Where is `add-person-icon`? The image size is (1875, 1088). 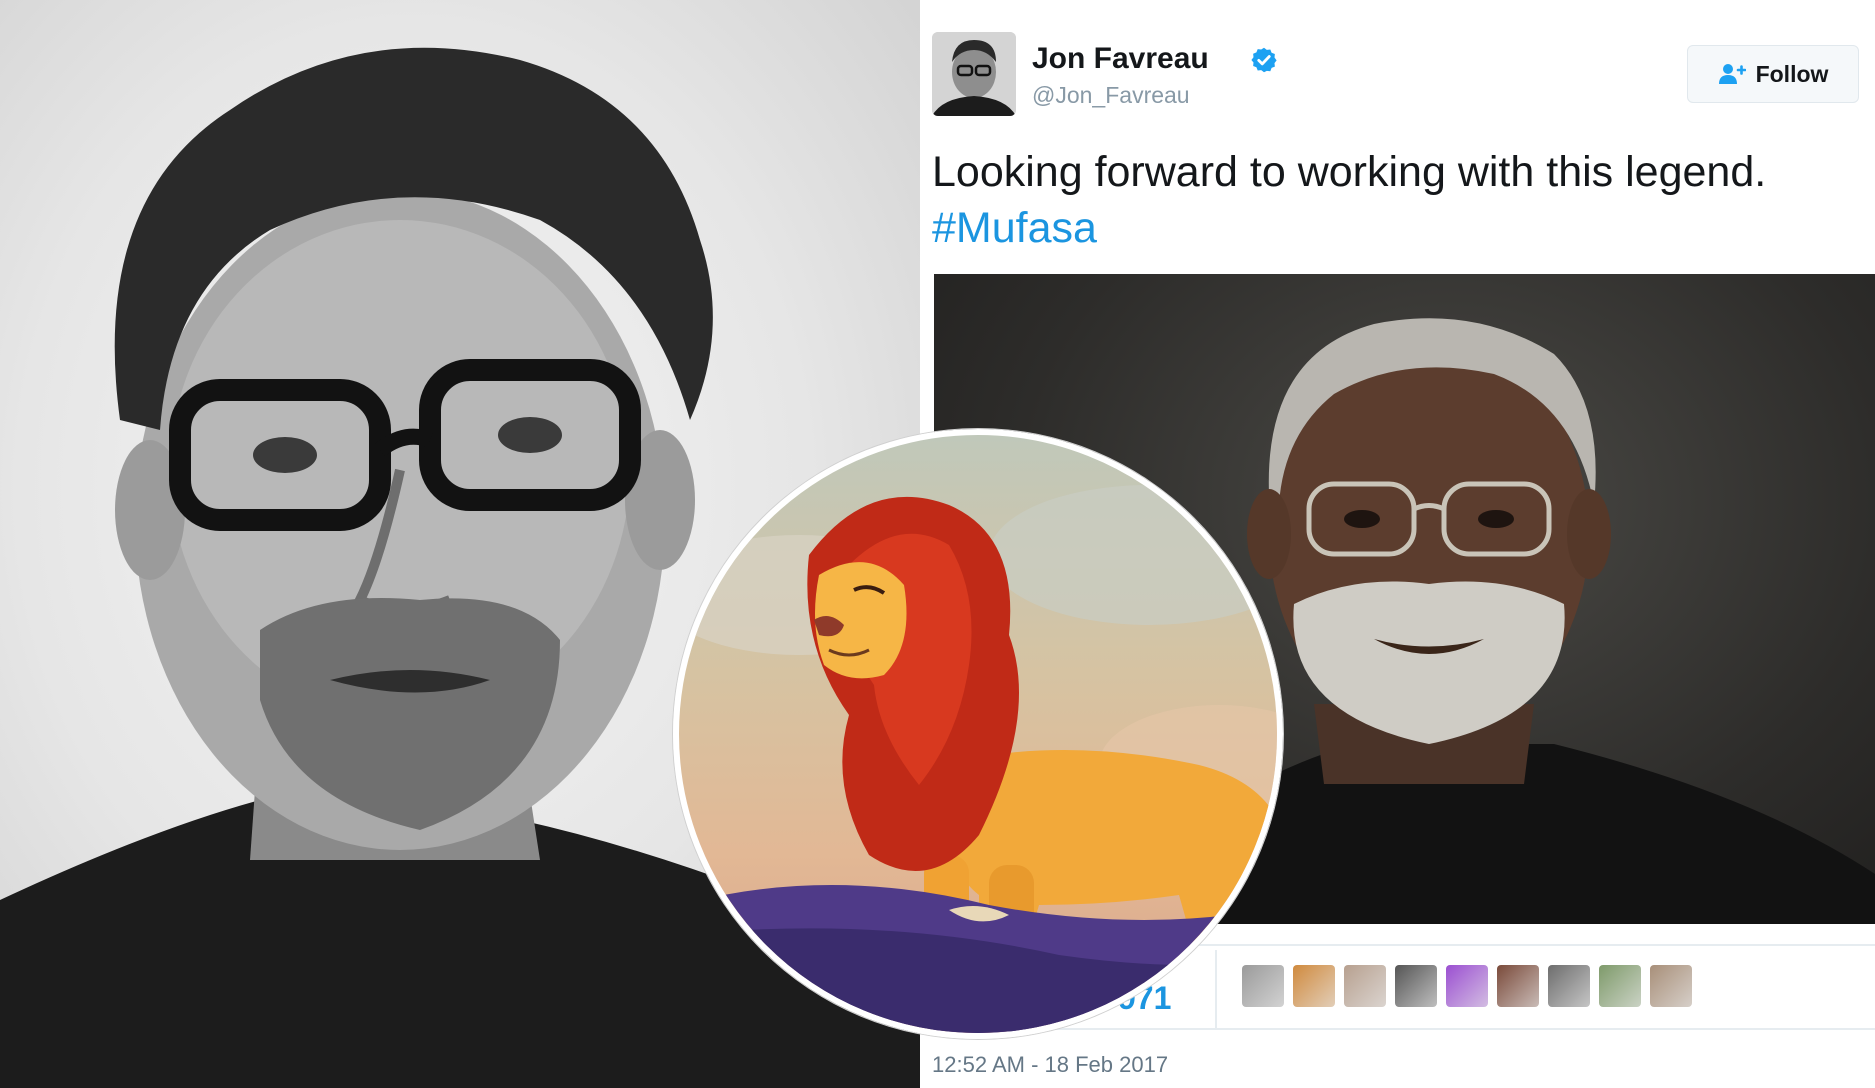
add-person-icon is located at coordinates (1732, 74).